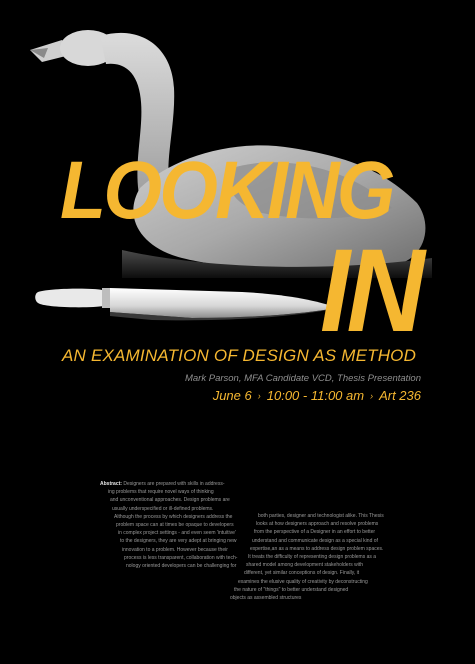 Image resolution: width=475 pixels, height=664 pixels. Describe the element at coordinates (239, 355) in the screenshot. I see `subtitle: AN EXAMINATION OF DESIGN AS METHOD` at that location.